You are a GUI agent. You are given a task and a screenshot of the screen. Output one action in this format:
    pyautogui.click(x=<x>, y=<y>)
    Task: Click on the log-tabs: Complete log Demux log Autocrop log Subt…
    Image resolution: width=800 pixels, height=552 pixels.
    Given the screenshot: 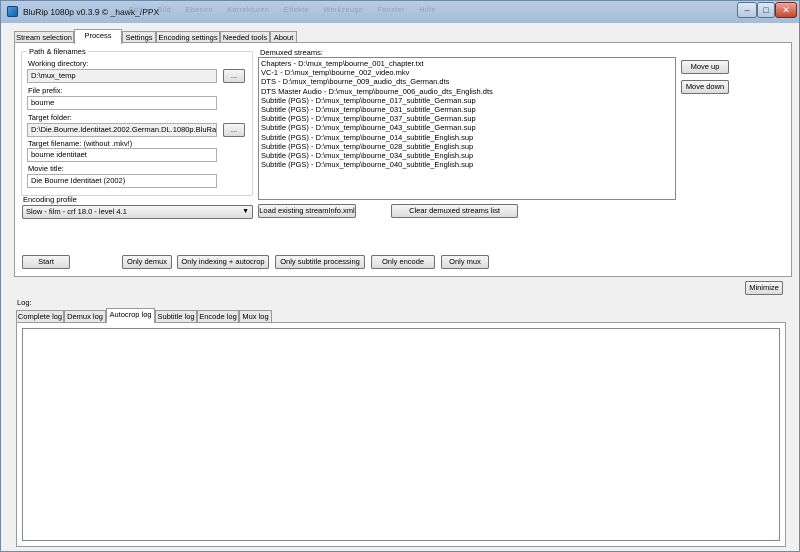 What is the action you would take?
    pyautogui.click(x=146, y=315)
    